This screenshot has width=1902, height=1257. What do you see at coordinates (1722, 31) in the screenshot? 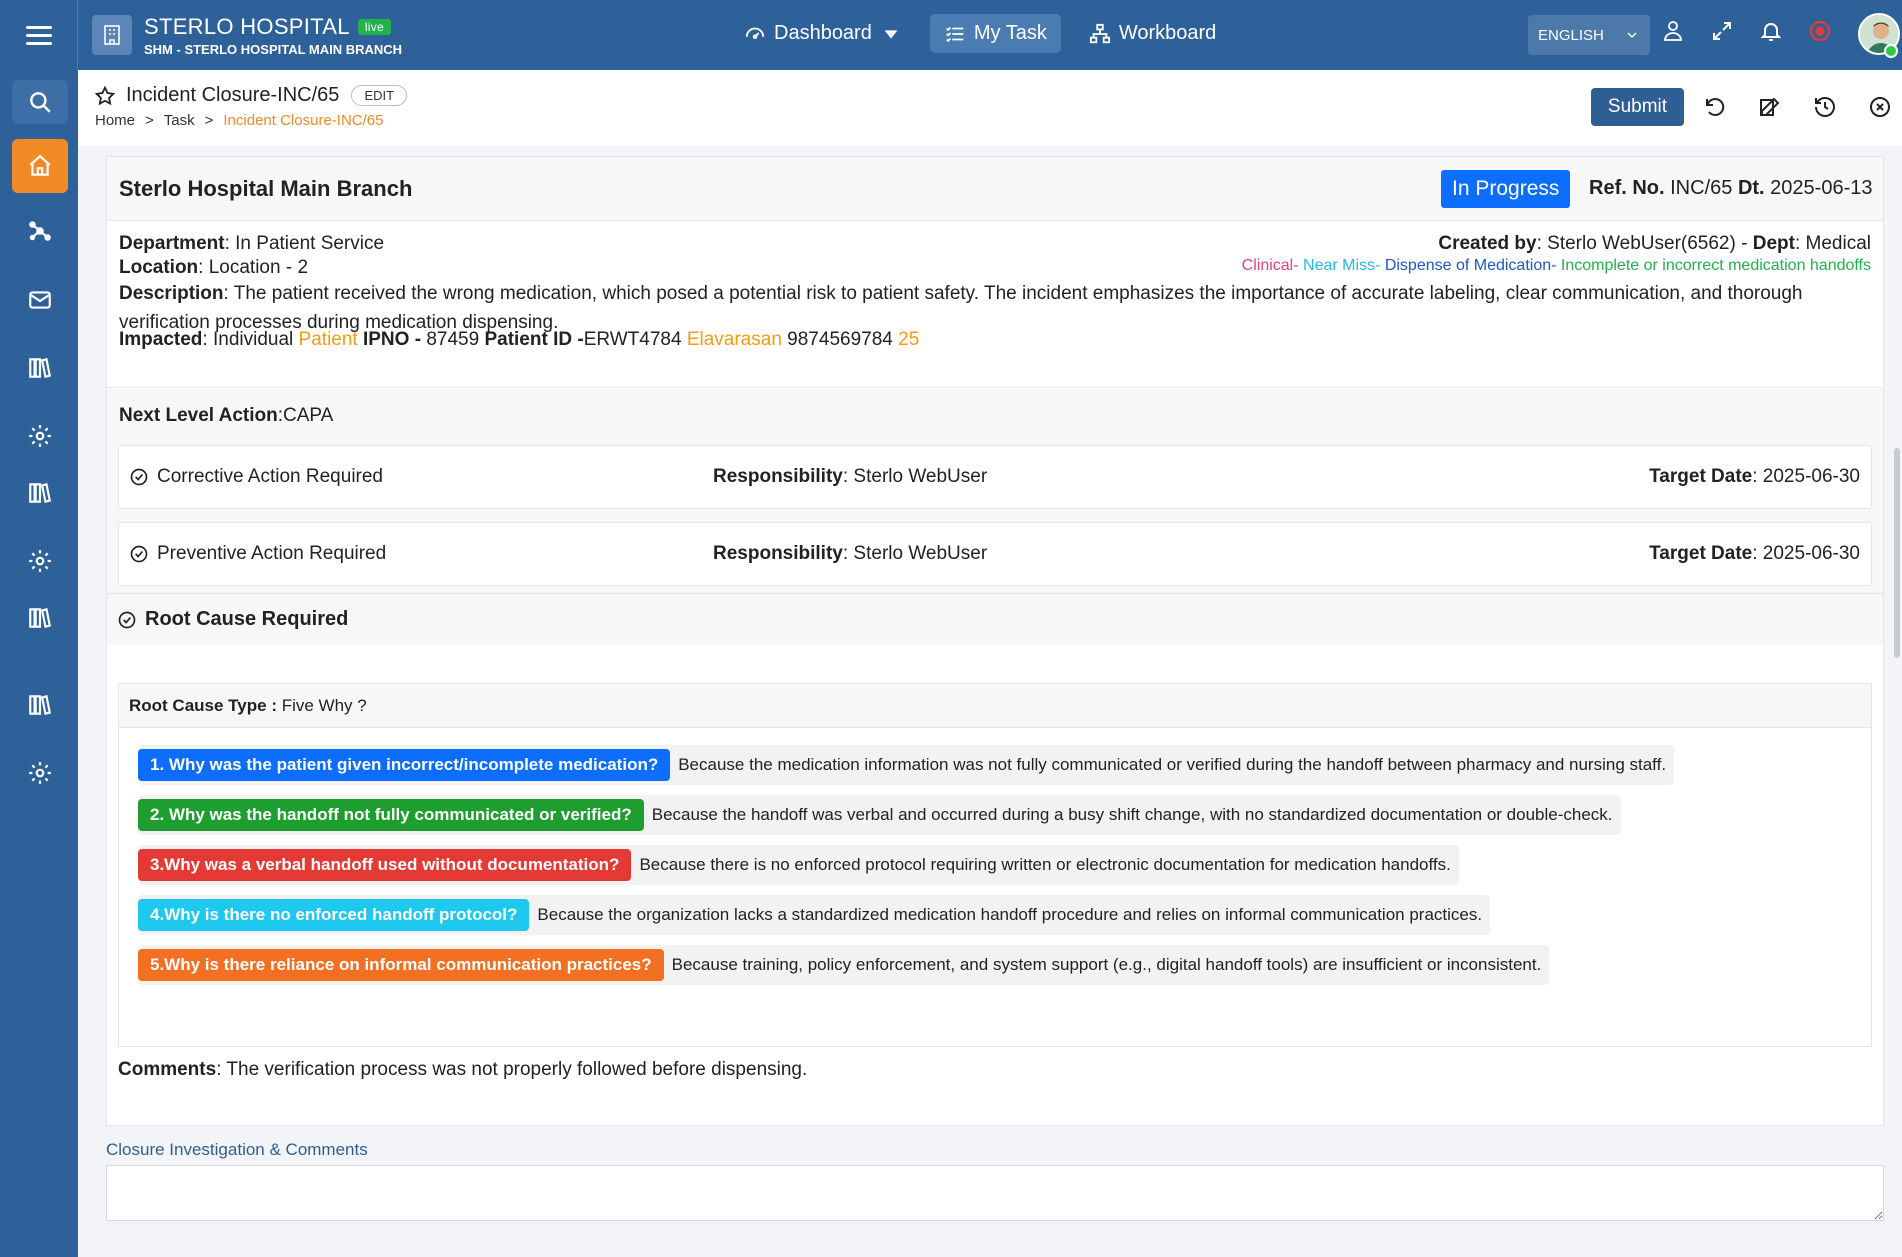
I see `fullscreen-icon` at bounding box center [1722, 31].